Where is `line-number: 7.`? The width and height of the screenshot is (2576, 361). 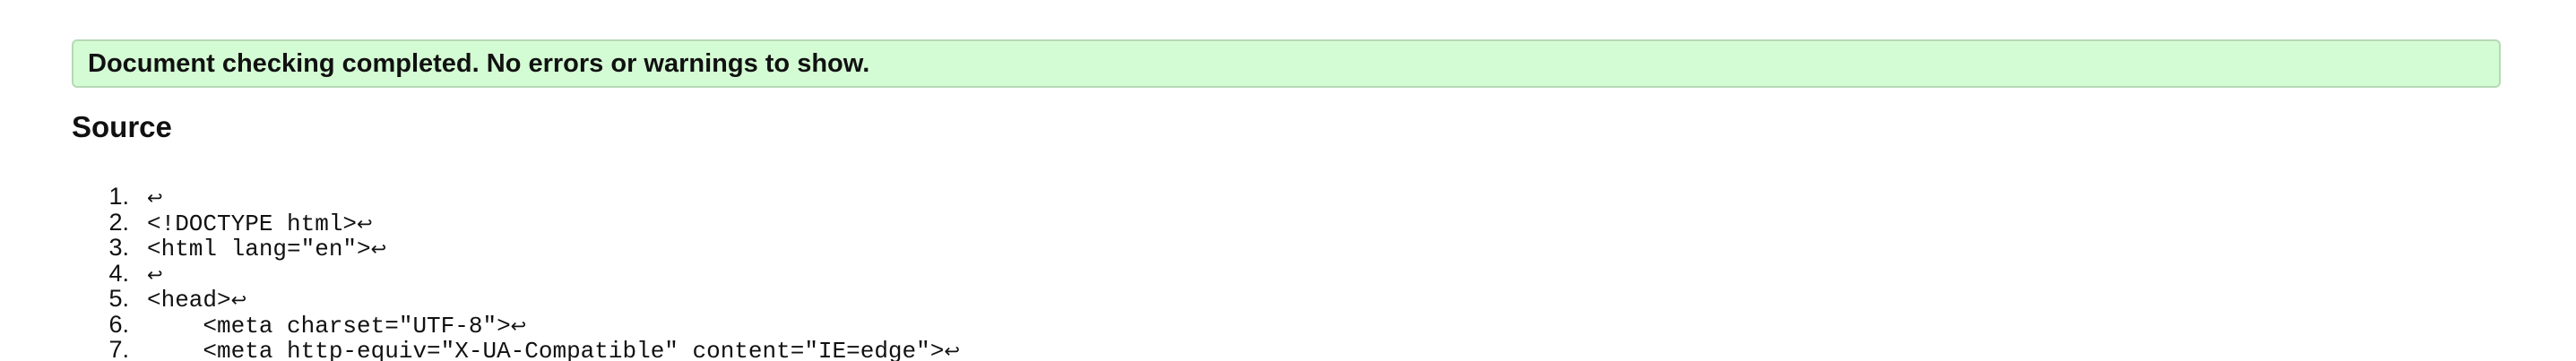
line-number: 7. is located at coordinates (118, 348).